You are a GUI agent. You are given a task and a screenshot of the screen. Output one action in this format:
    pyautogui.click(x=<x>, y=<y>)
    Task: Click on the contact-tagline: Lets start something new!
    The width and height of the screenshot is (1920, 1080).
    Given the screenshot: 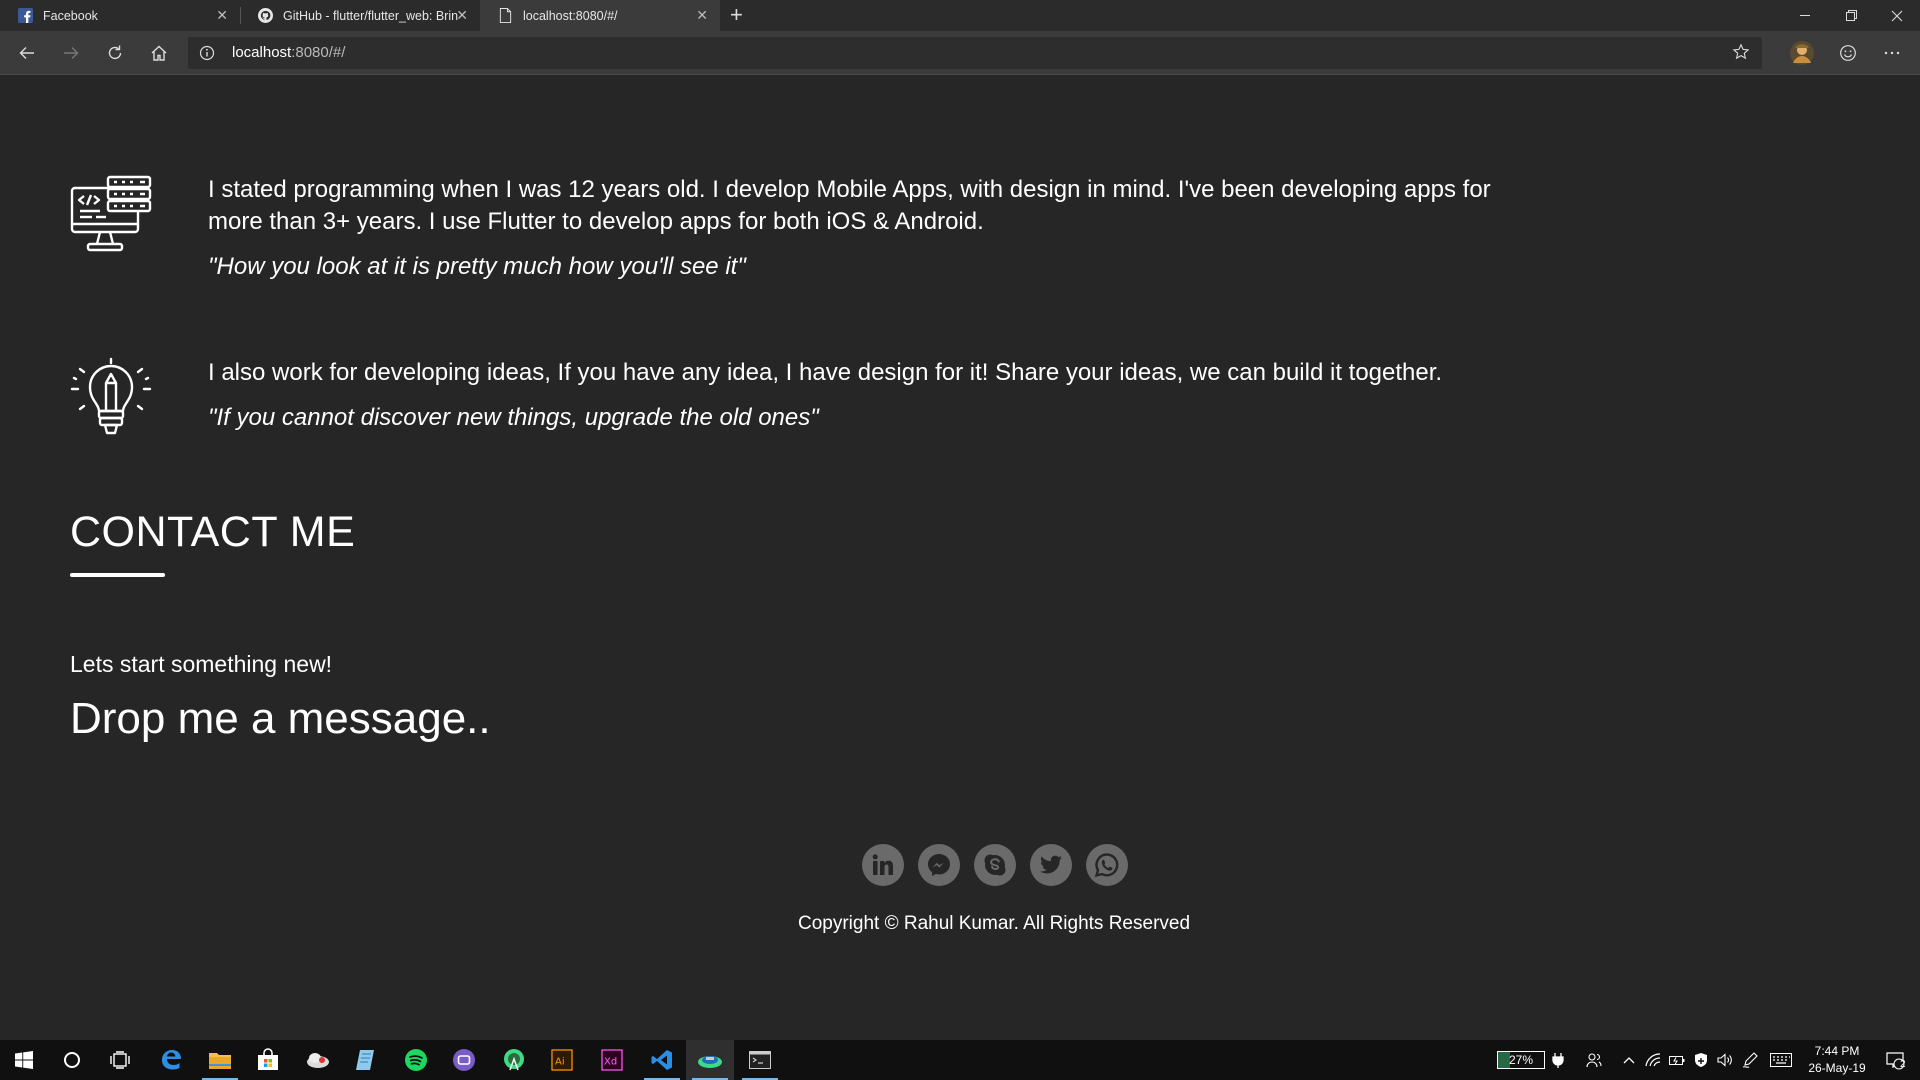 What is the action you would take?
    pyautogui.click(x=201, y=664)
    